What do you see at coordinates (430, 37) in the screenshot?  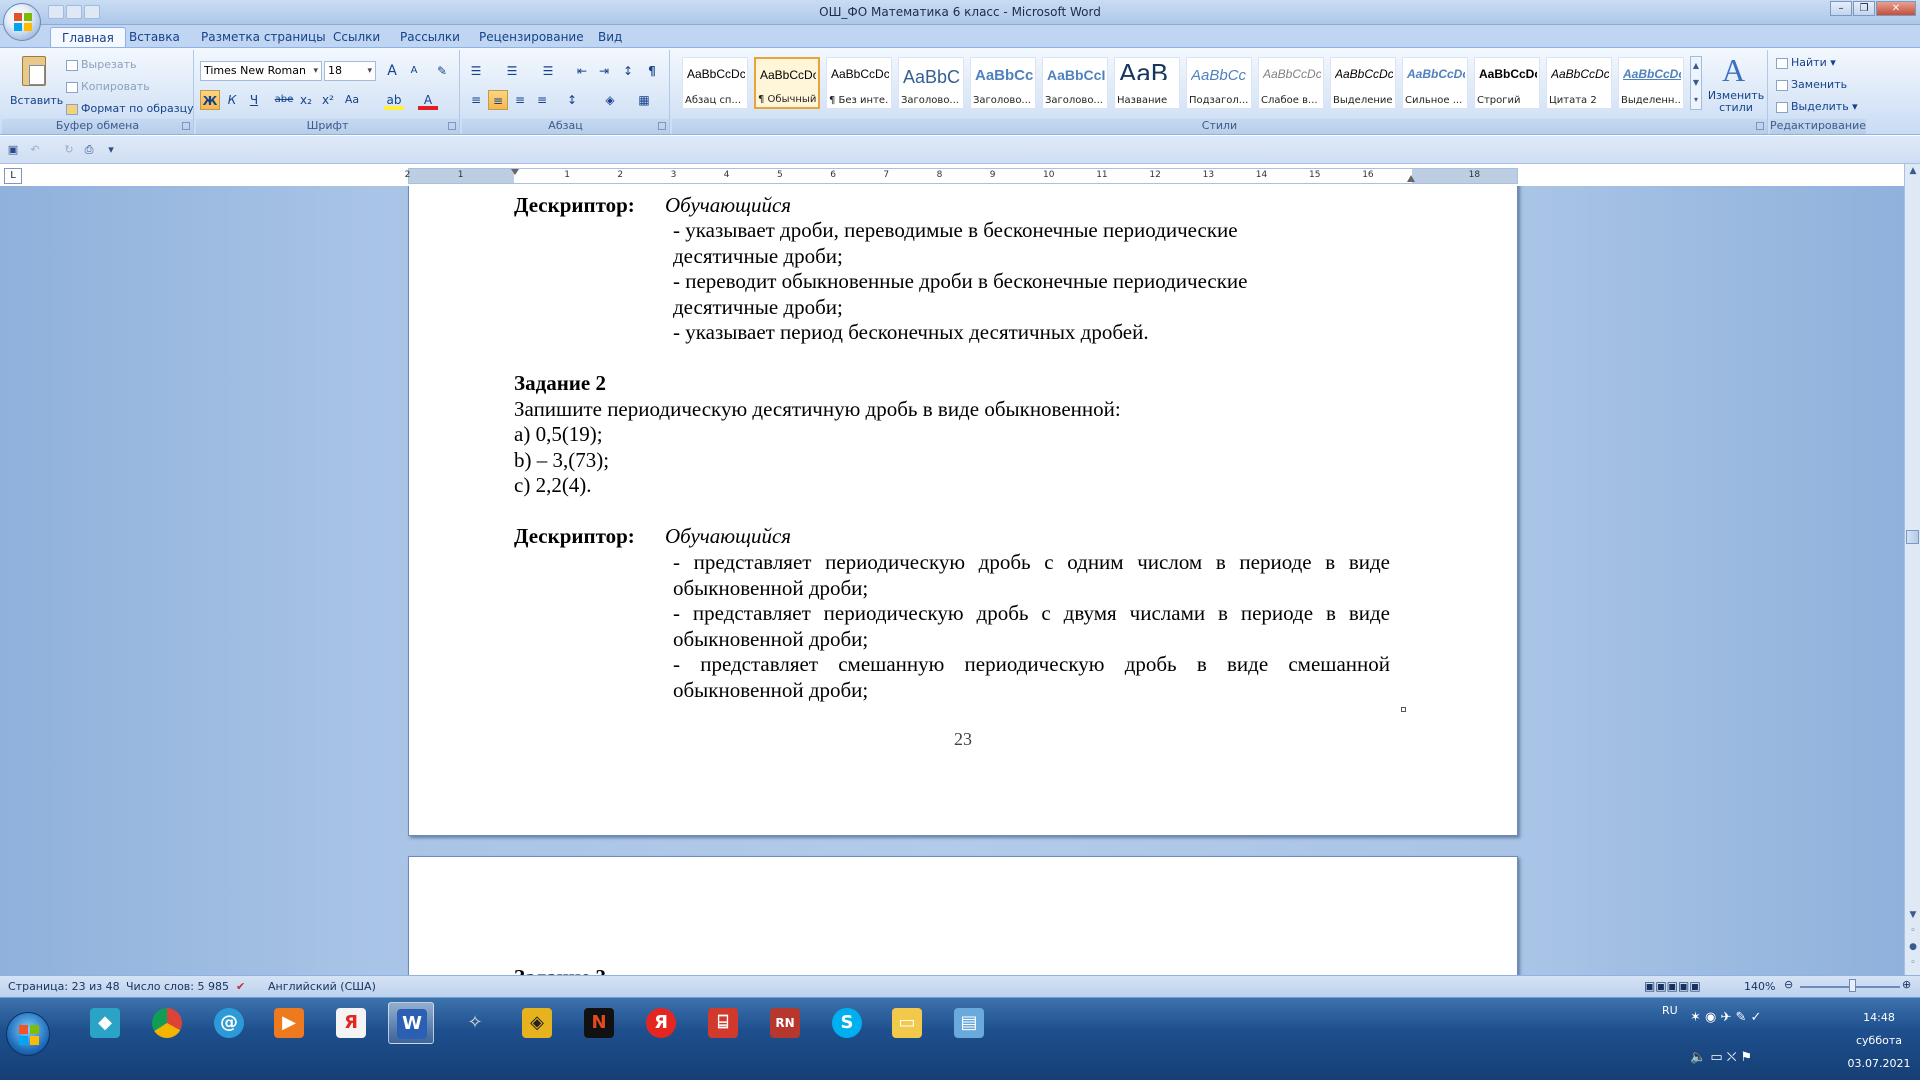 I see `tab-mailings: Рассылки` at bounding box center [430, 37].